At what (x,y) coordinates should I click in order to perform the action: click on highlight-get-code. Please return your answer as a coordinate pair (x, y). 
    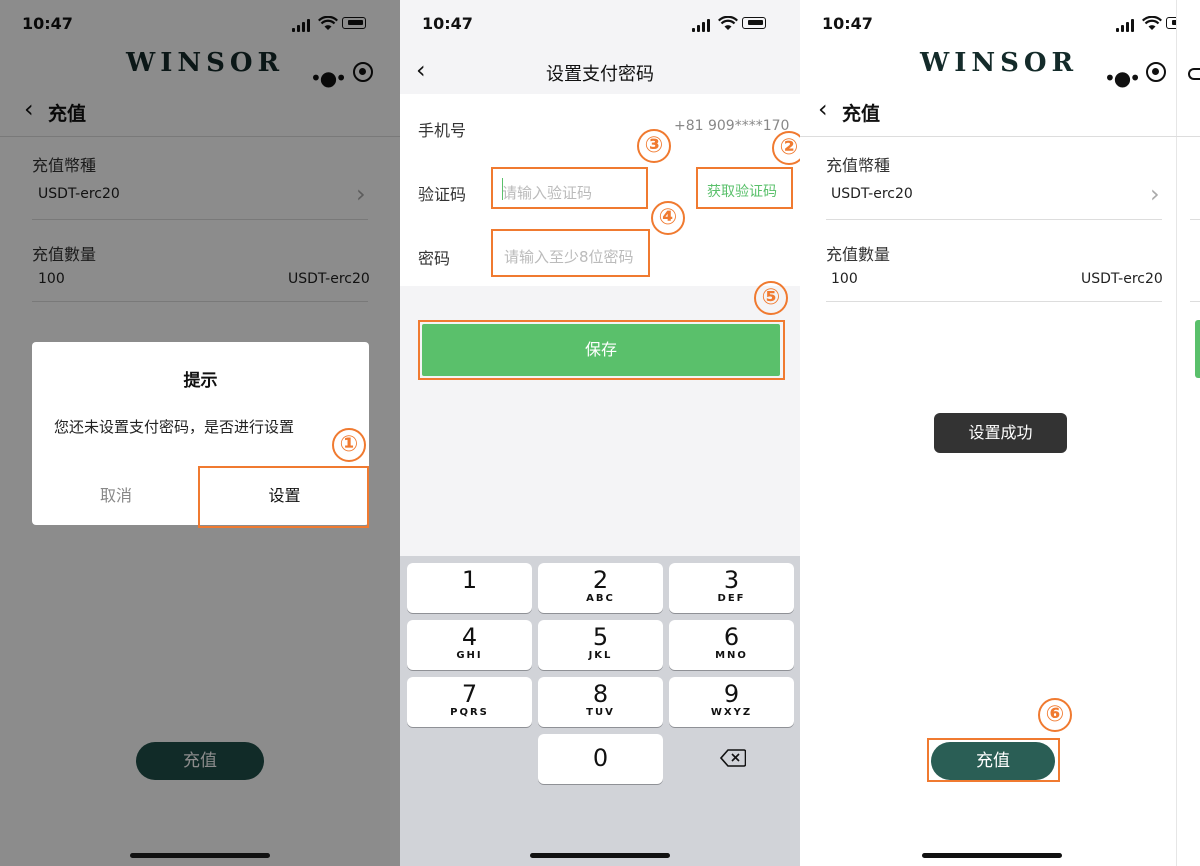
    Looking at the image, I should click on (744, 188).